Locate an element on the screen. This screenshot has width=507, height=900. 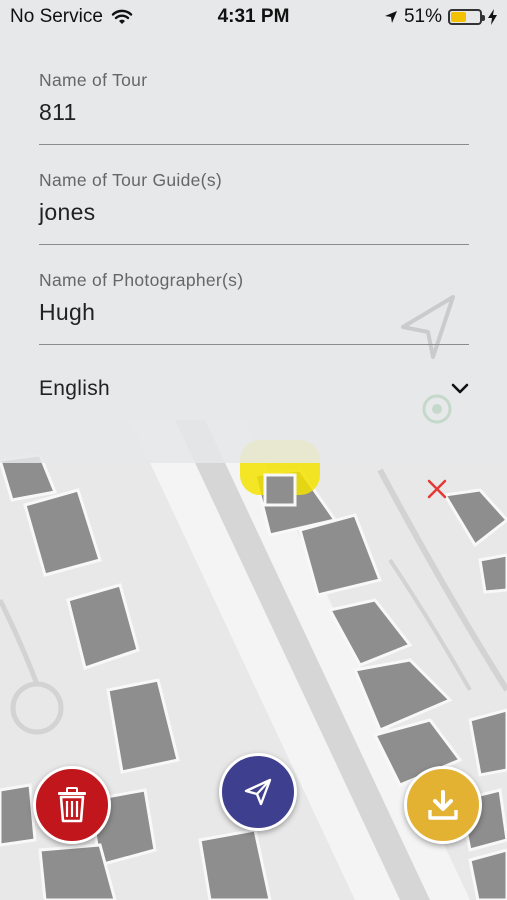
tour-guide-field: Name of Tour Guide(s) jones is located at coordinates (254, 207).